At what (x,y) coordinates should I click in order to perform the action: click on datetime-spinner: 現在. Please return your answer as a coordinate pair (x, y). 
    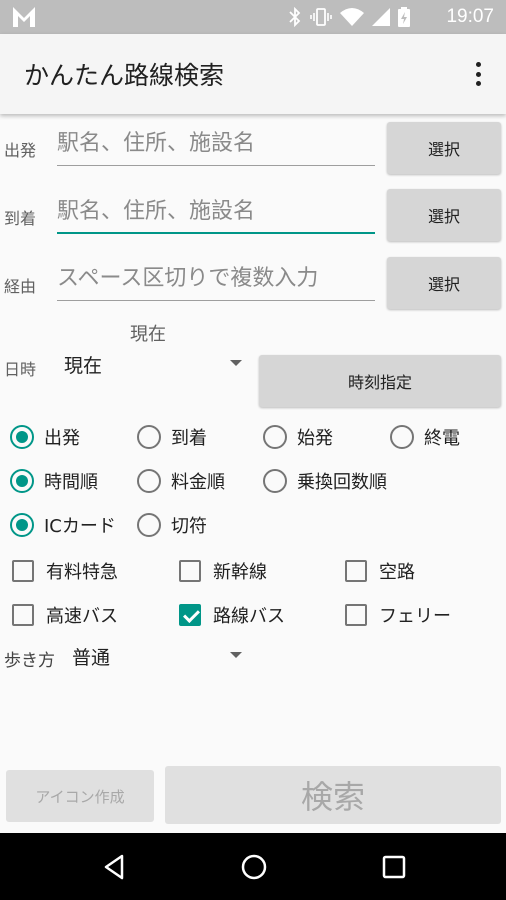
    Looking at the image, I should click on (156, 366).